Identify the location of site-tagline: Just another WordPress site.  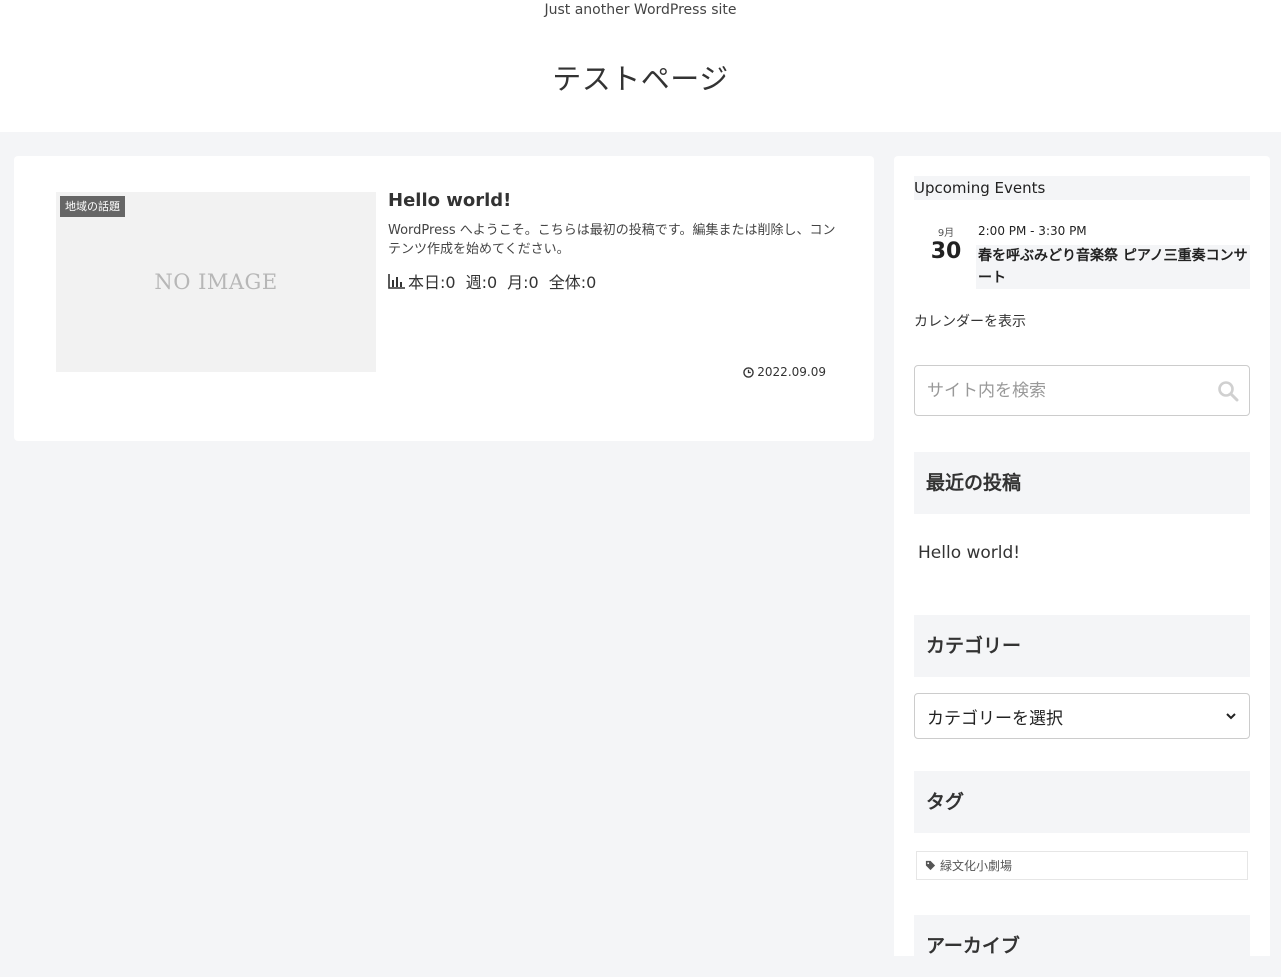
(640, 10).